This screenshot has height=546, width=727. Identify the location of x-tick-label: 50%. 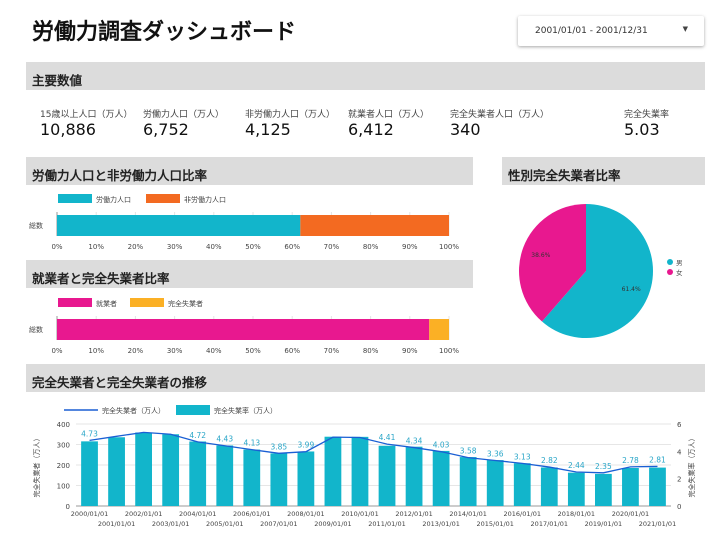
(253, 351).